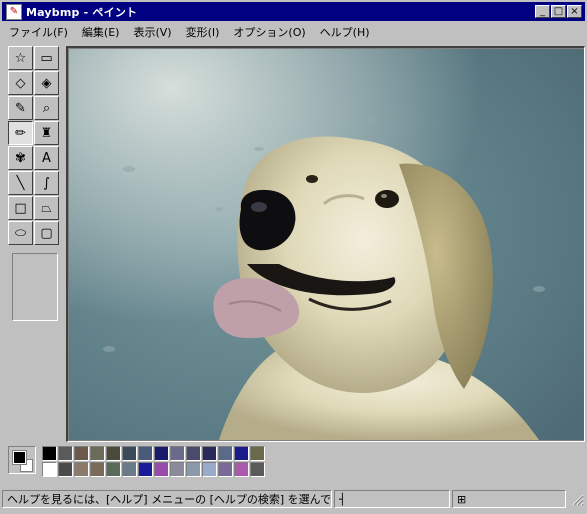 Image resolution: width=587 pixels, height=514 pixels. Describe the element at coordinates (509, 499) in the screenshot. I see `status-size: ⊞` at that location.